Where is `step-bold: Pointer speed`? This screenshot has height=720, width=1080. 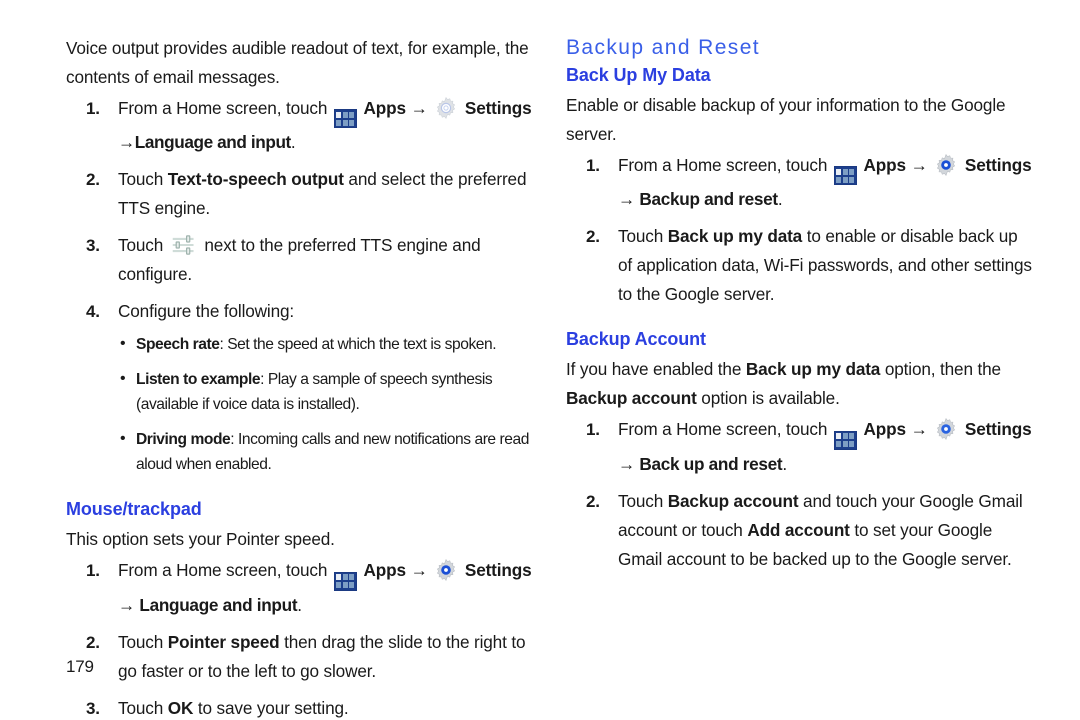 step-bold: Pointer speed is located at coordinates (223, 641).